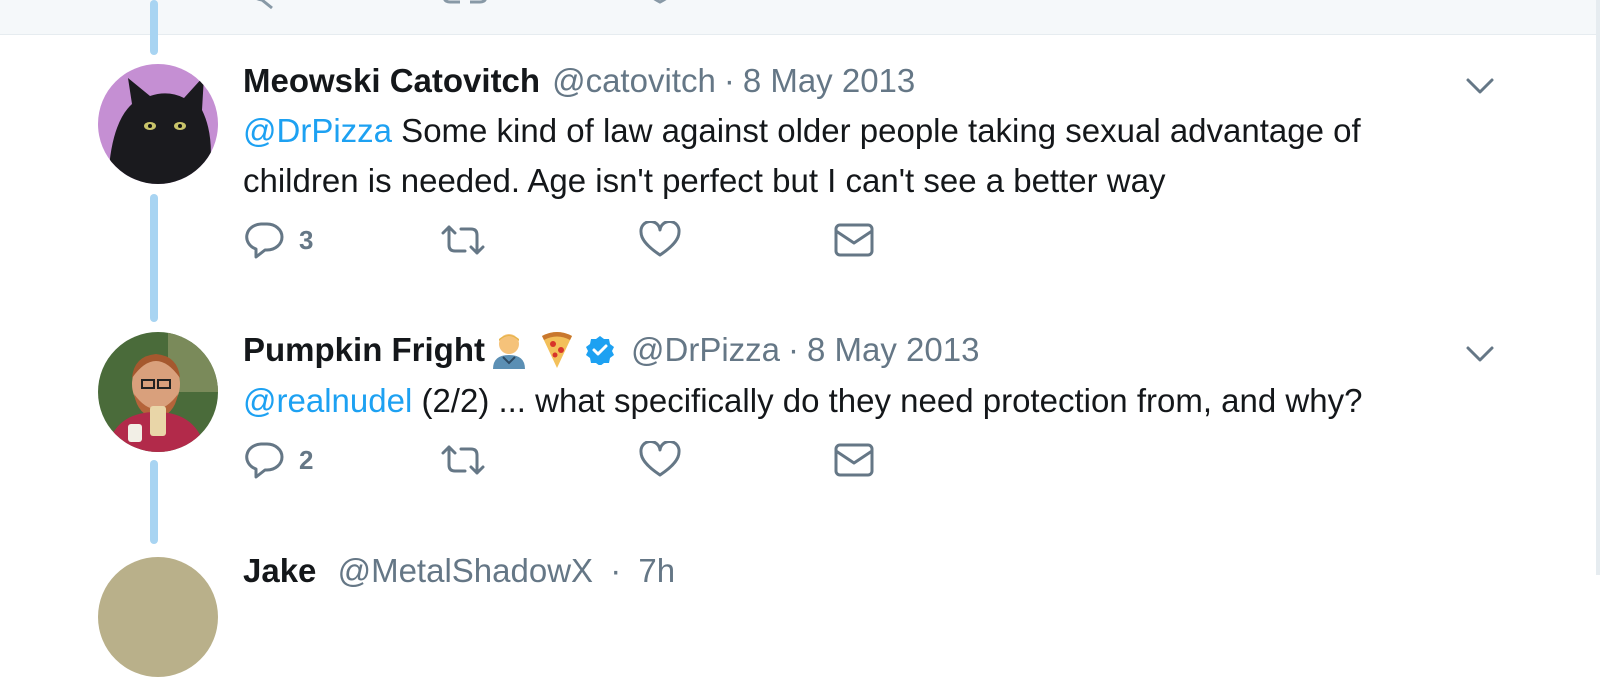 The image size is (1600, 677). What do you see at coordinates (391, 81) in the screenshot?
I see `display-name: Meowski Catovitch` at bounding box center [391, 81].